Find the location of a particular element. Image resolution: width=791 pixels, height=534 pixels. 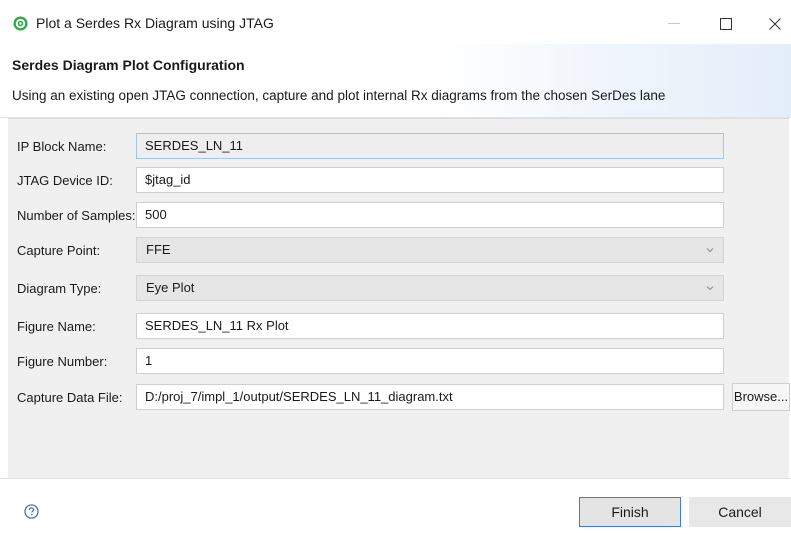

minimize-button is located at coordinates (674, 24).